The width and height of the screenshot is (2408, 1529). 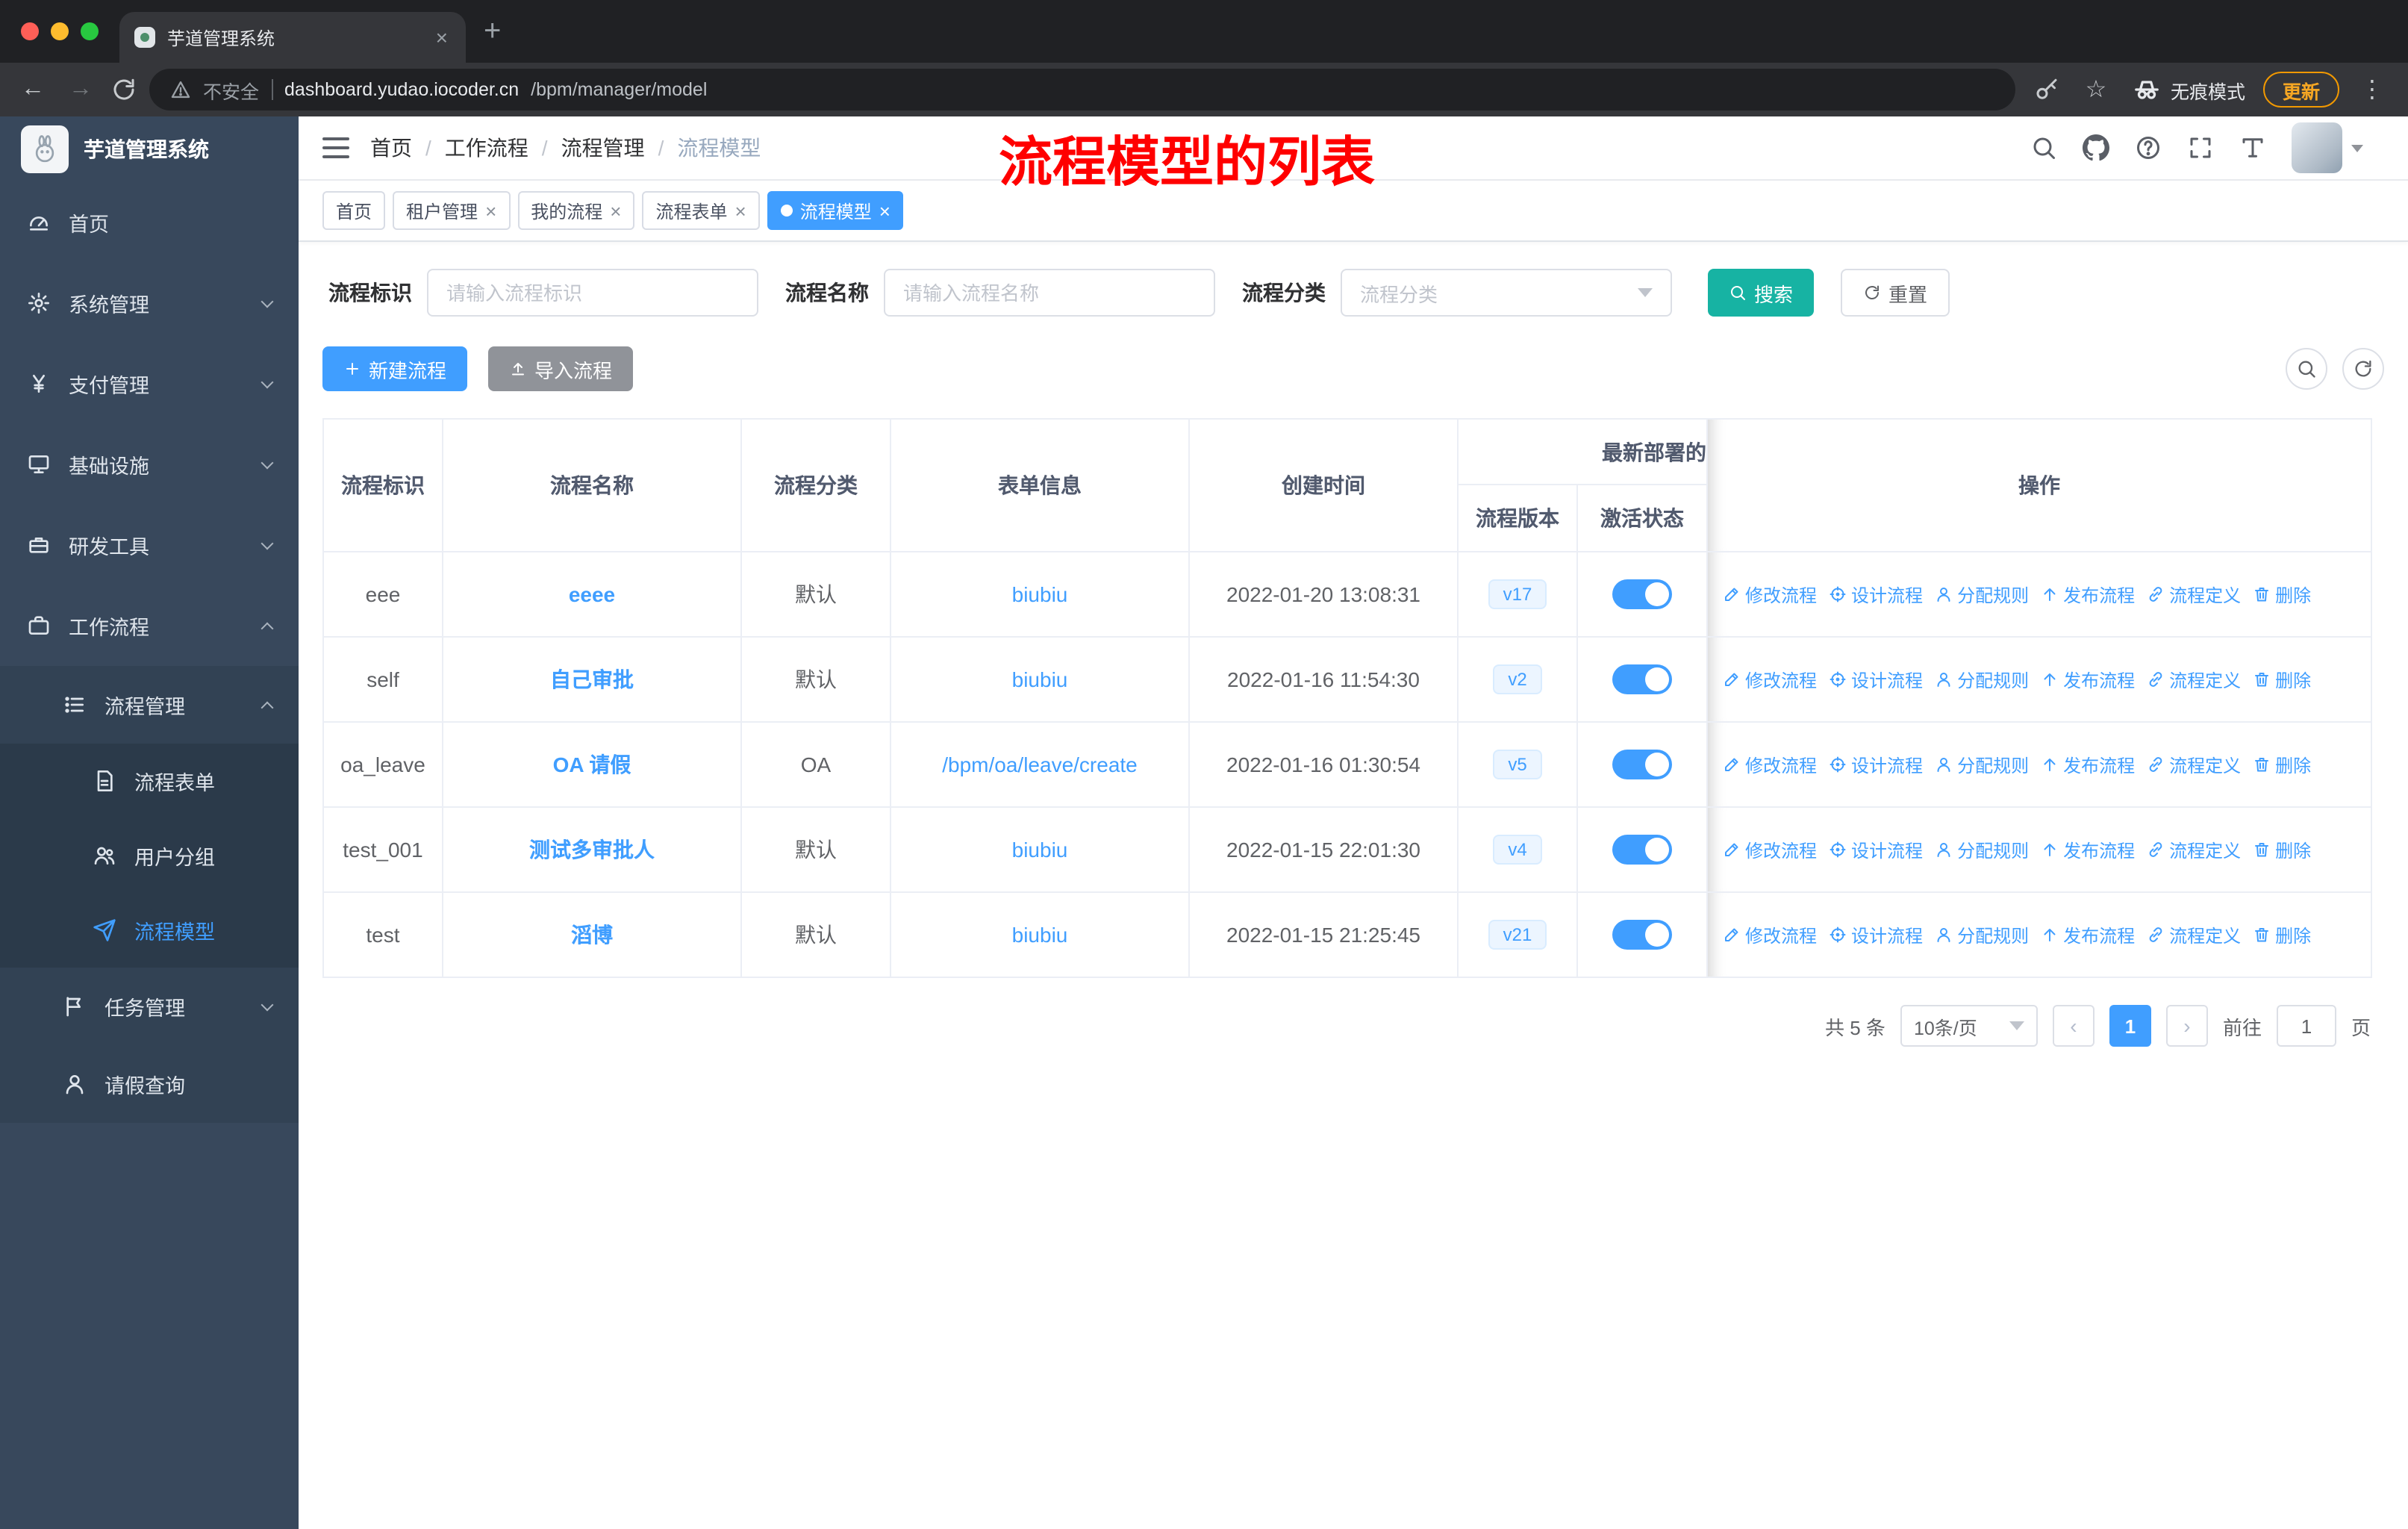 I want to click on sidebar-logo: 芋道管理系统, so click(x=149, y=149).